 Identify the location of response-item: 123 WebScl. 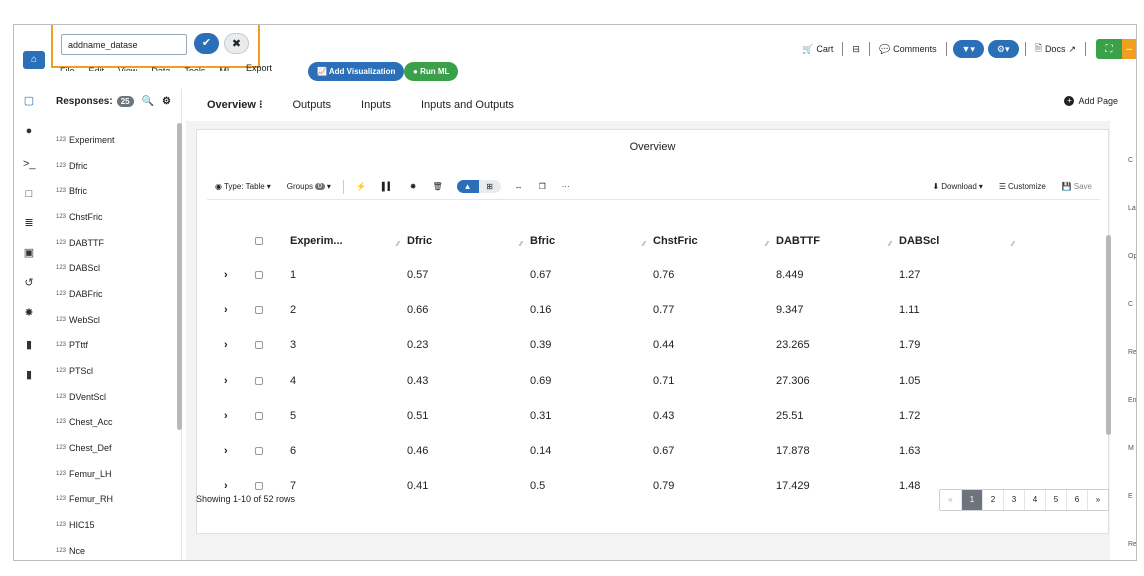
(116, 320).